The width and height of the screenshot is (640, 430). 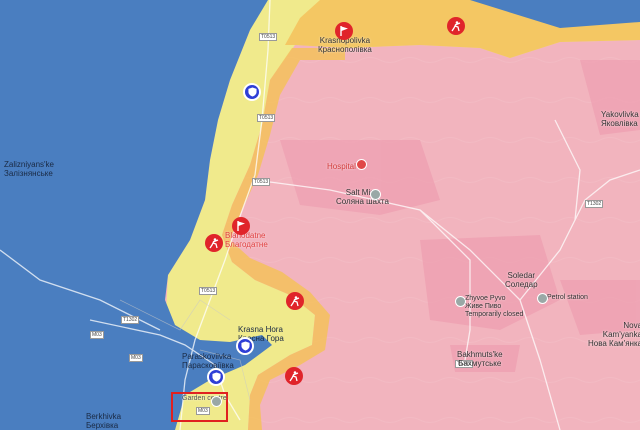 I want to click on place-label-nova-kamianka: Nova Kam'yanka Нова Кам'янка, so click(x=614, y=334).